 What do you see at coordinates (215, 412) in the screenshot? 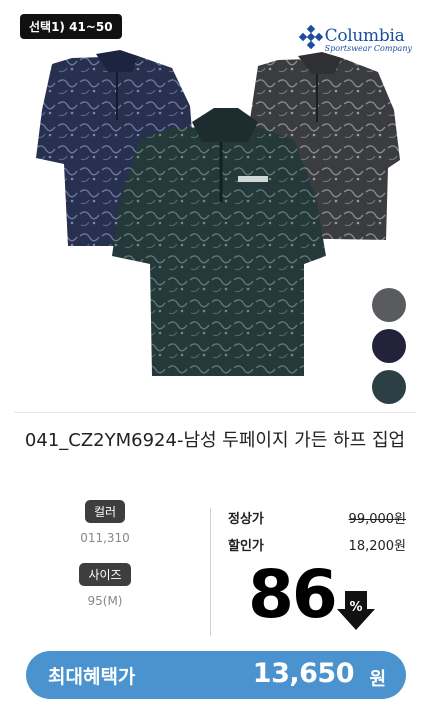
I see `divider` at bounding box center [215, 412].